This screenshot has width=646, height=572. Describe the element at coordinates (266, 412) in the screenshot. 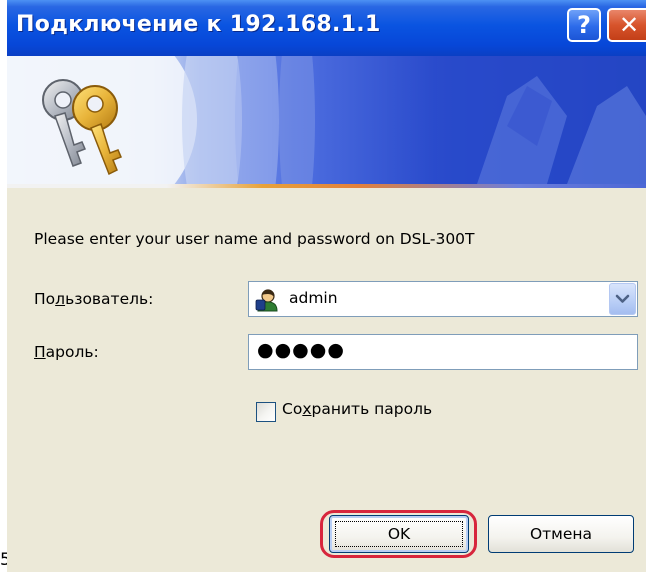

I see `remember-password-checkbox` at that location.